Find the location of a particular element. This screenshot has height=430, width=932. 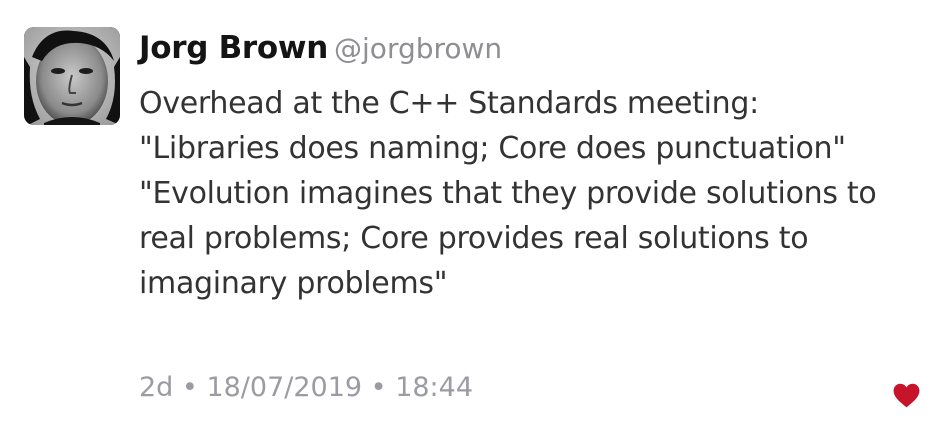

heart-icon is located at coordinates (906, 395).